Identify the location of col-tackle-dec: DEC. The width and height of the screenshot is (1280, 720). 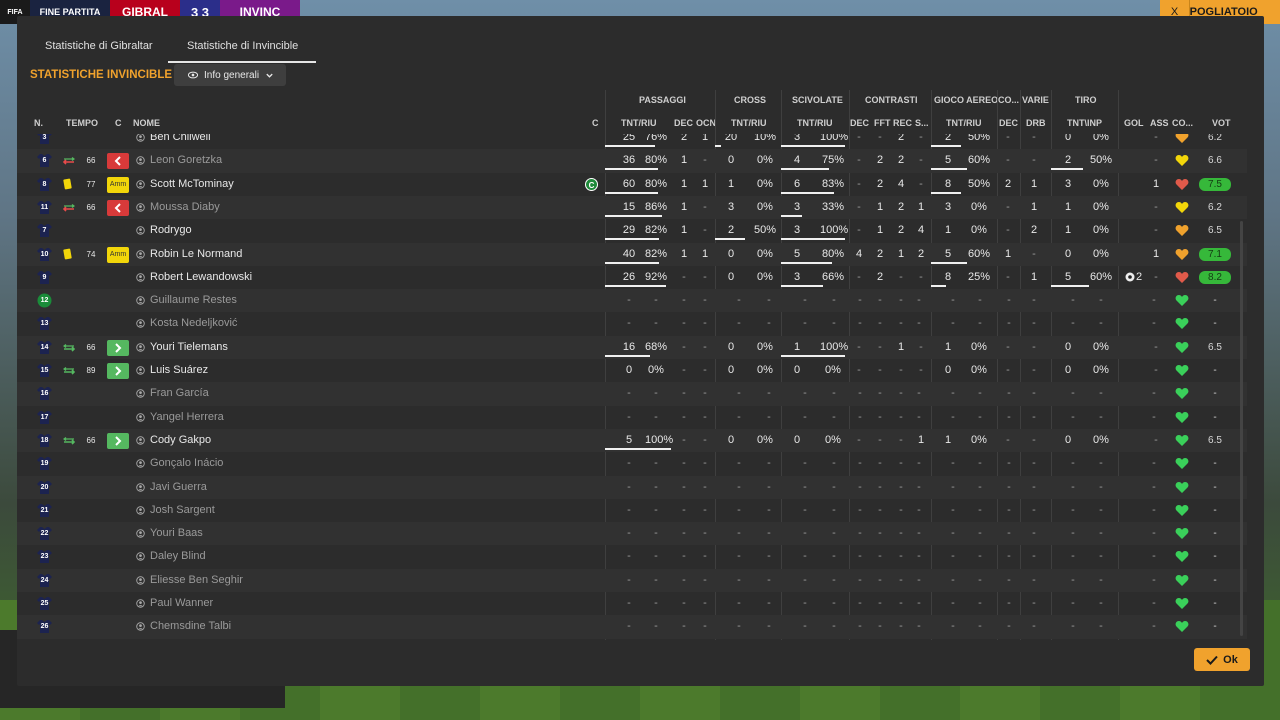
(860, 123).